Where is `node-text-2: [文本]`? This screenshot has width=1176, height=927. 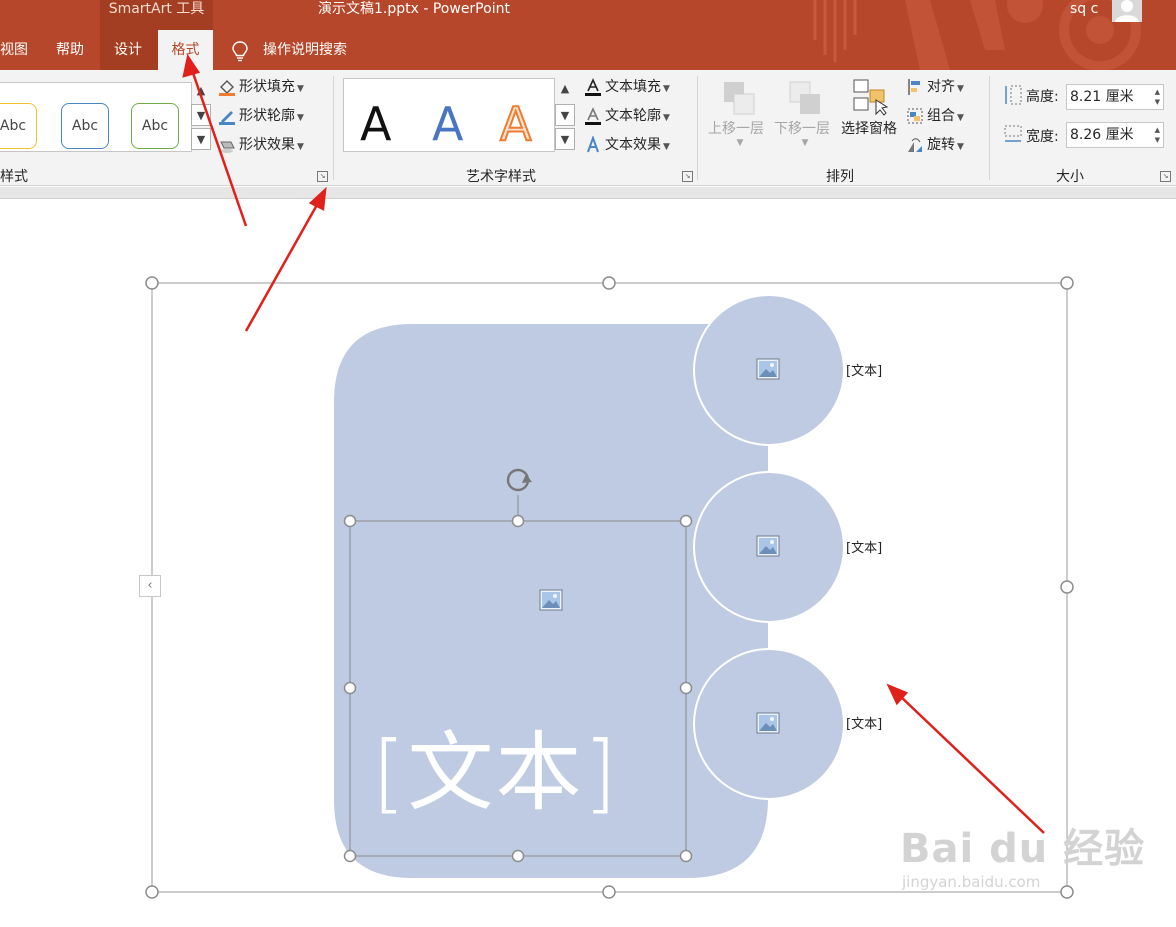 node-text-2: [文本] is located at coordinates (864, 546).